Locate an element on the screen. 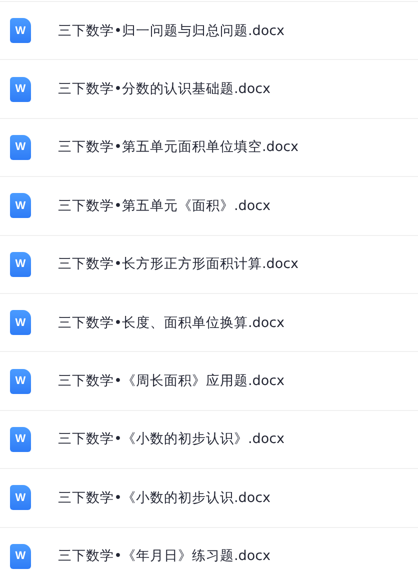 The height and width of the screenshot is (583, 418). file-row: W 三下数学•《周长面积》应用题.docx is located at coordinates (209, 380).